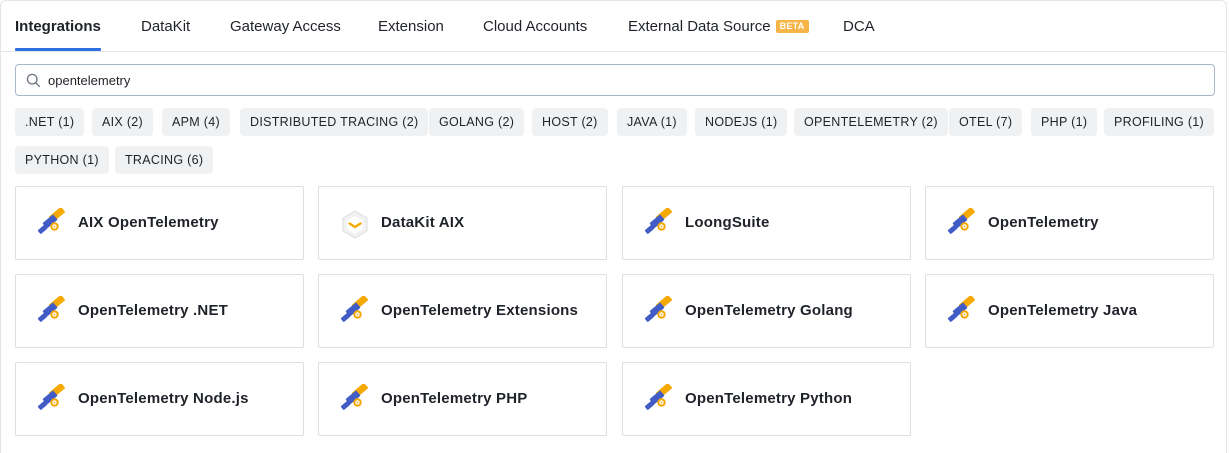 The width and height of the screenshot is (1229, 453). I want to click on search-input, so click(623, 80).